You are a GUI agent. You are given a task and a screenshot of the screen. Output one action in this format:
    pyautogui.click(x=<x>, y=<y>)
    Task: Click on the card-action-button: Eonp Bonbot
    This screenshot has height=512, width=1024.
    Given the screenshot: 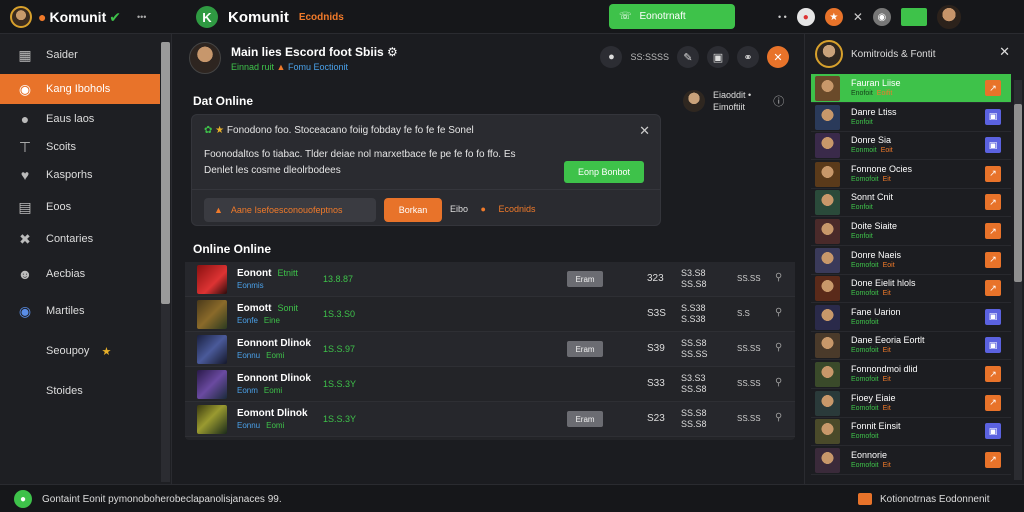 What is the action you would take?
    pyautogui.click(x=604, y=172)
    